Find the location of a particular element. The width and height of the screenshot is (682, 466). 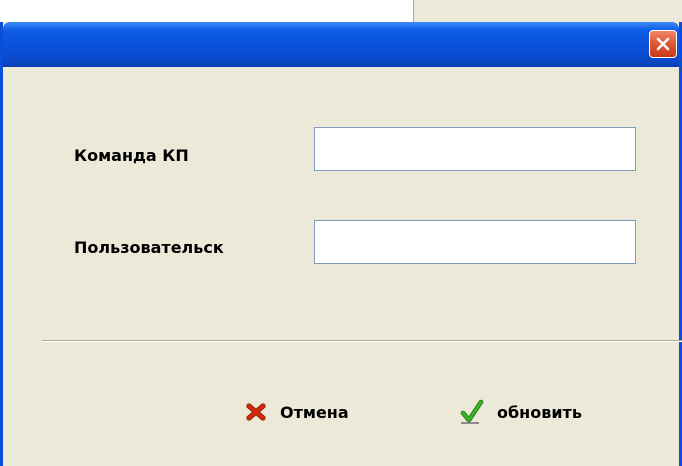

command-label: Команда КП is located at coordinates (131, 155).